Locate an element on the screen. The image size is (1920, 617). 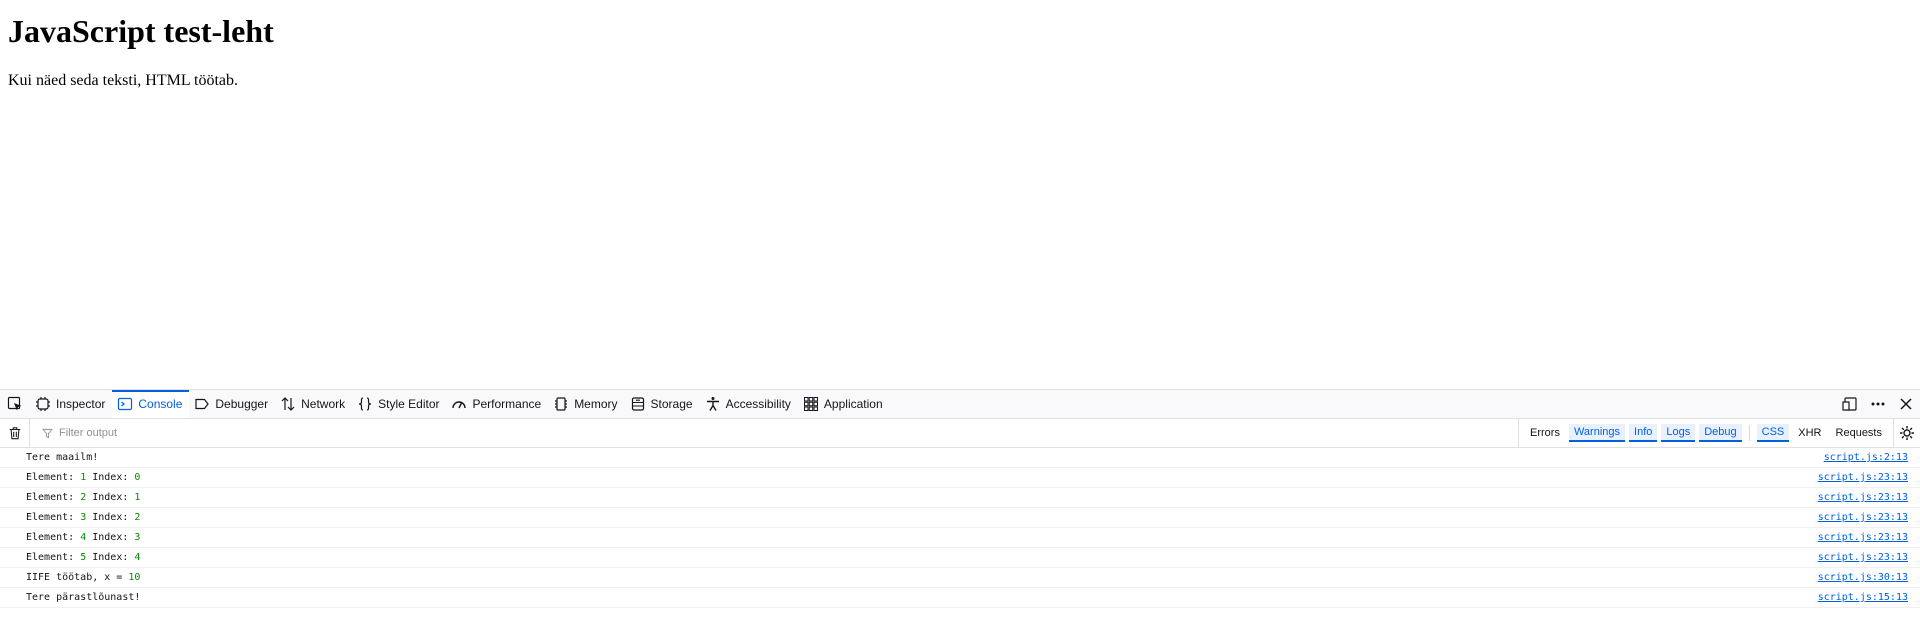
tab-label: Application is located at coordinates (853, 404).